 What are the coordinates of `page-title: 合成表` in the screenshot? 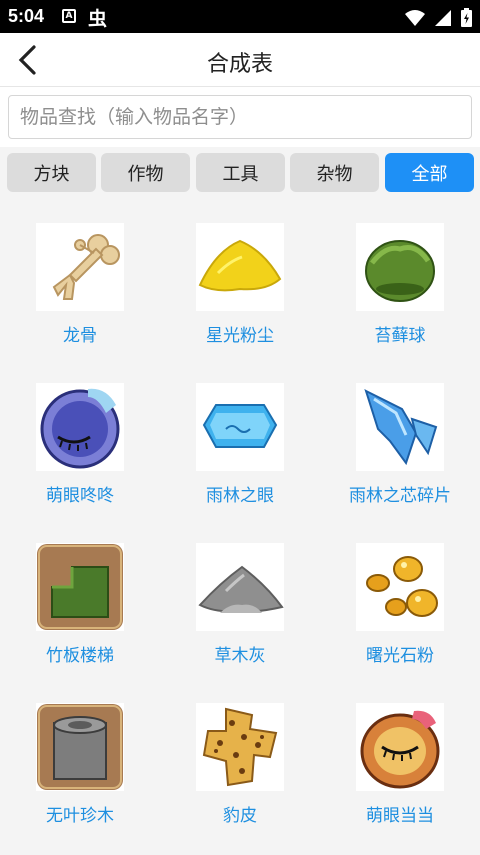 It's located at (239, 64).